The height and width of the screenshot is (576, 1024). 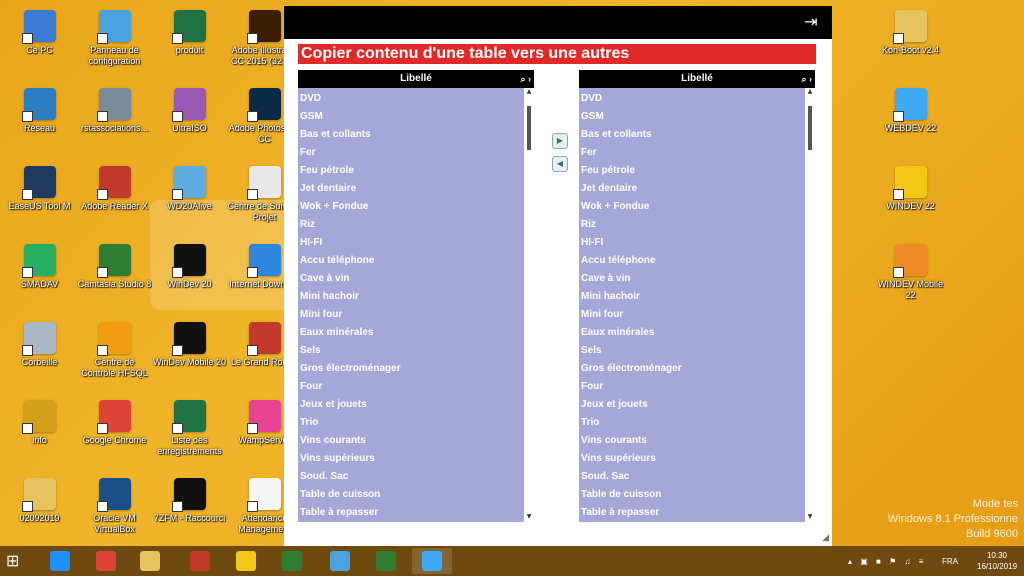 I want to click on tray-icons: ▴ ▣ ■ ⚑ ♫ ≡, so click(x=887, y=561).